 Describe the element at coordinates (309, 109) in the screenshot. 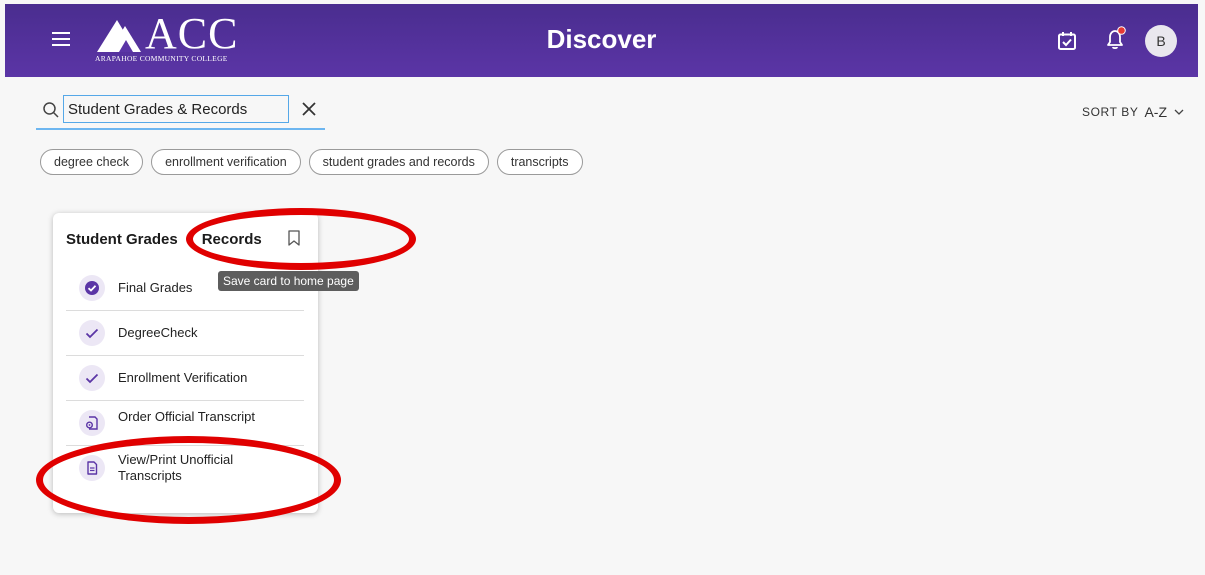

I see `clear-search-icon` at that location.